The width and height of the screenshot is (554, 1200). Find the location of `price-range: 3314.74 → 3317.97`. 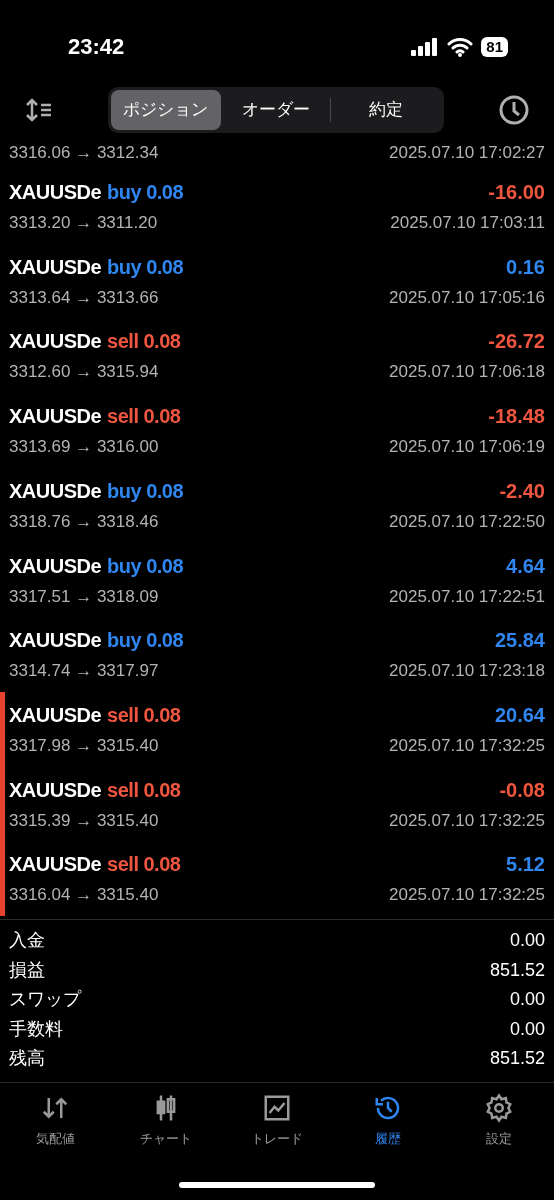

price-range: 3314.74 → 3317.97 is located at coordinates (84, 671).